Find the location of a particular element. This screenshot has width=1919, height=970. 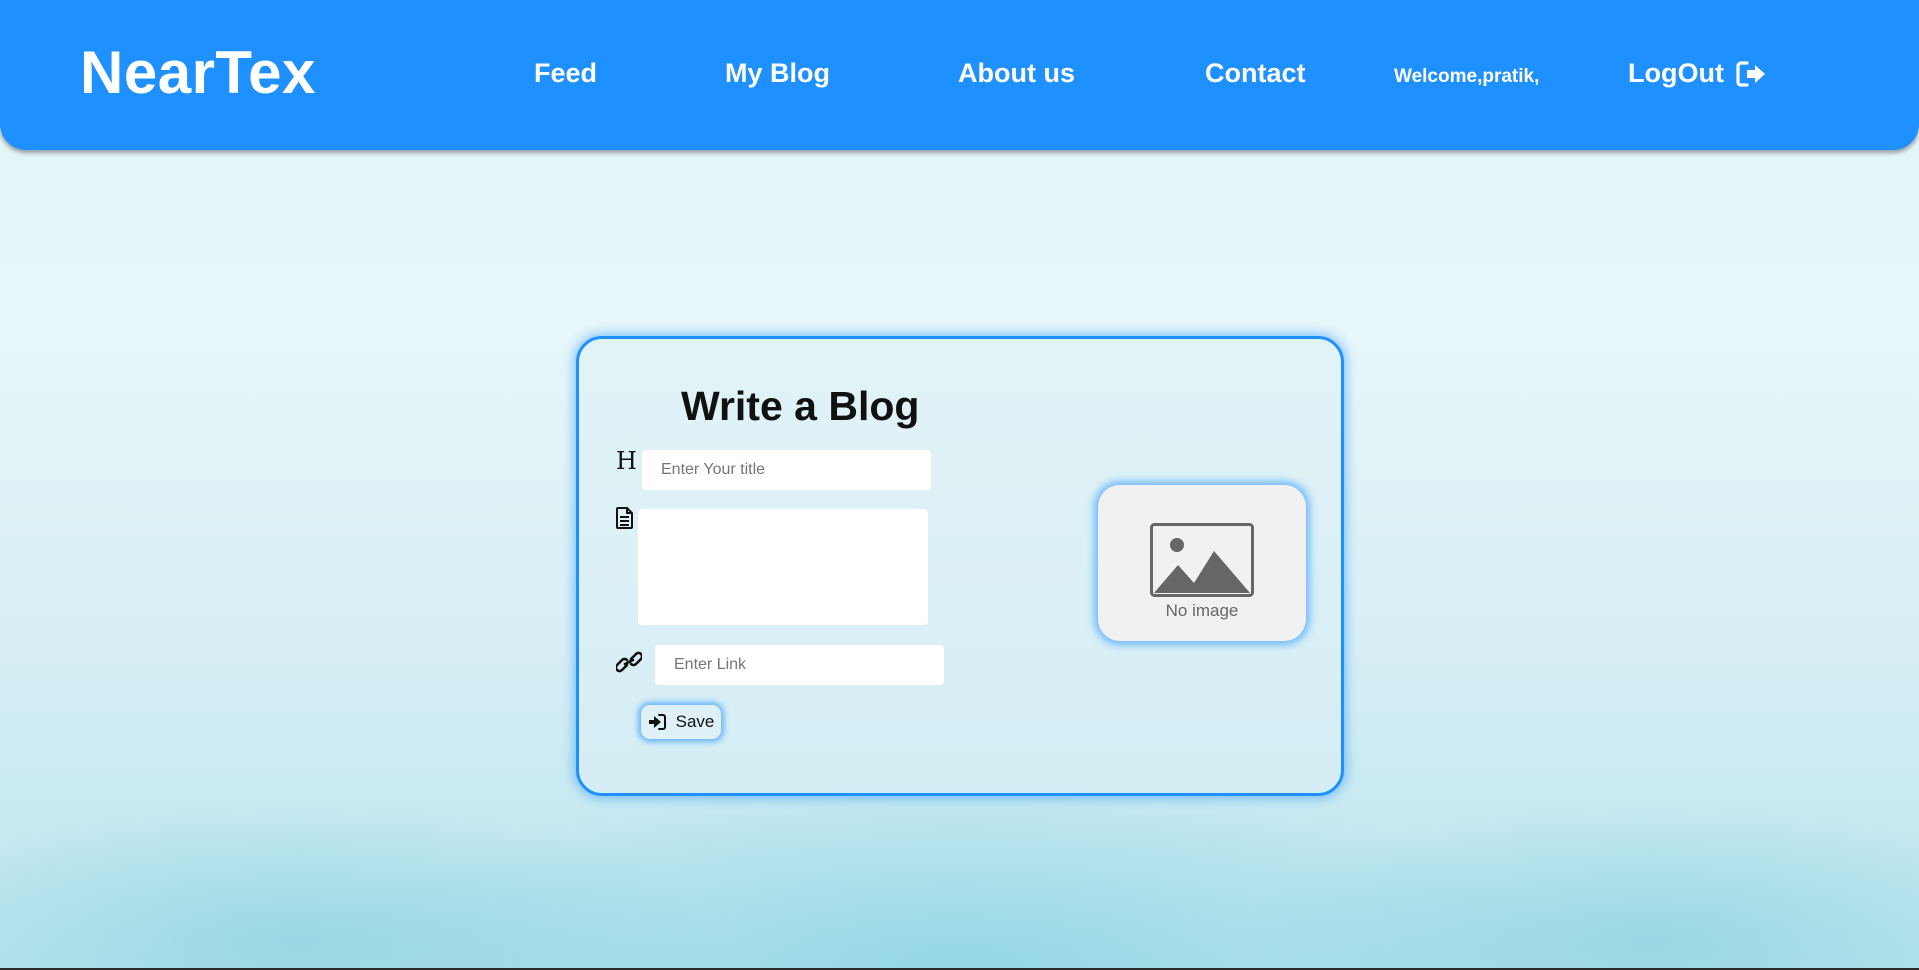

brand-logo: NearTex is located at coordinates (198, 72).